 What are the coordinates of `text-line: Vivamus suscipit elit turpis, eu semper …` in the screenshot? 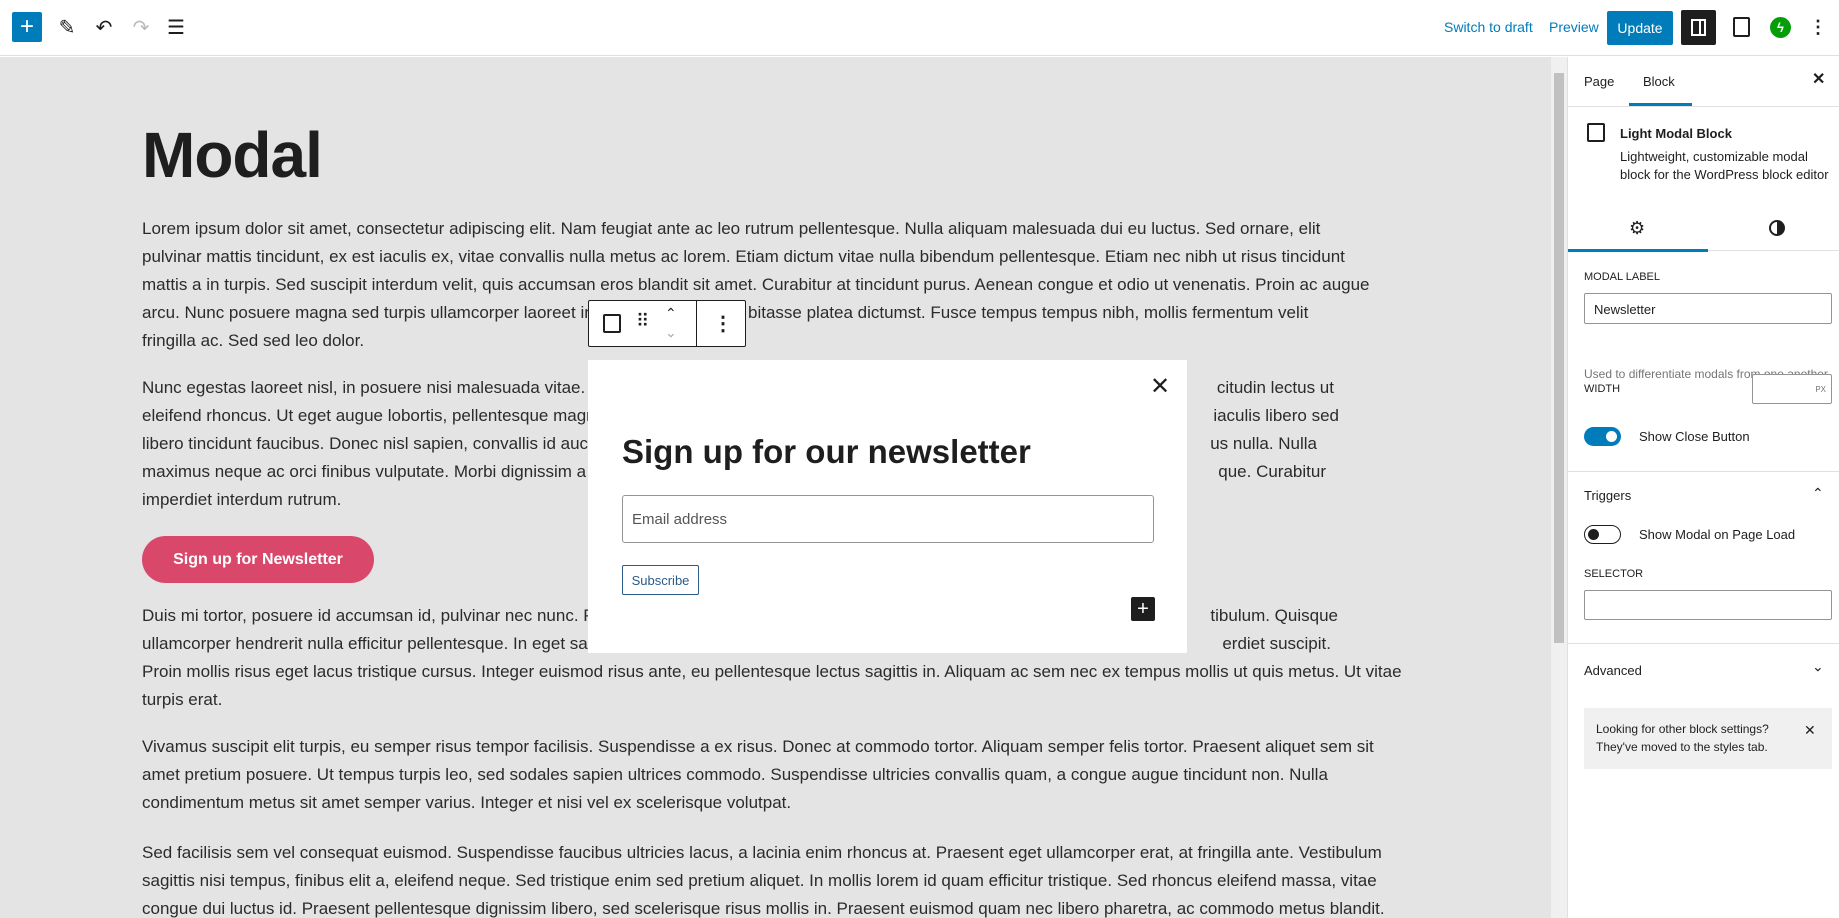 It's located at (758, 746).